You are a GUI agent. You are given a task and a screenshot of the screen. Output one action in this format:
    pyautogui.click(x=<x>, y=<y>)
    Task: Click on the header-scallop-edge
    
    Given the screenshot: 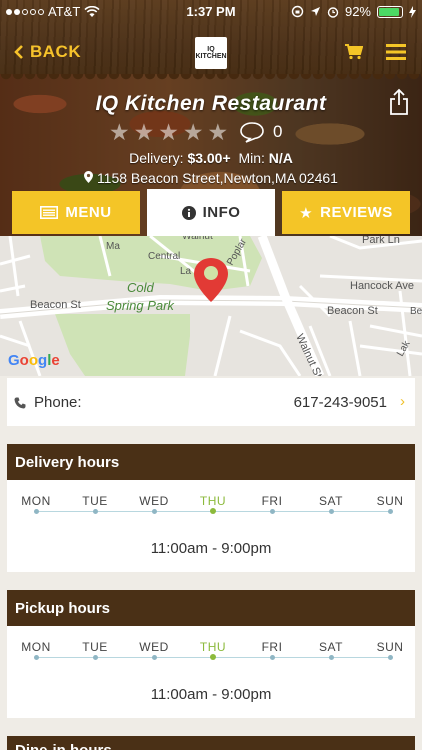 What is the action you would take?
    pyautogui.click(x=211, y=77)
    